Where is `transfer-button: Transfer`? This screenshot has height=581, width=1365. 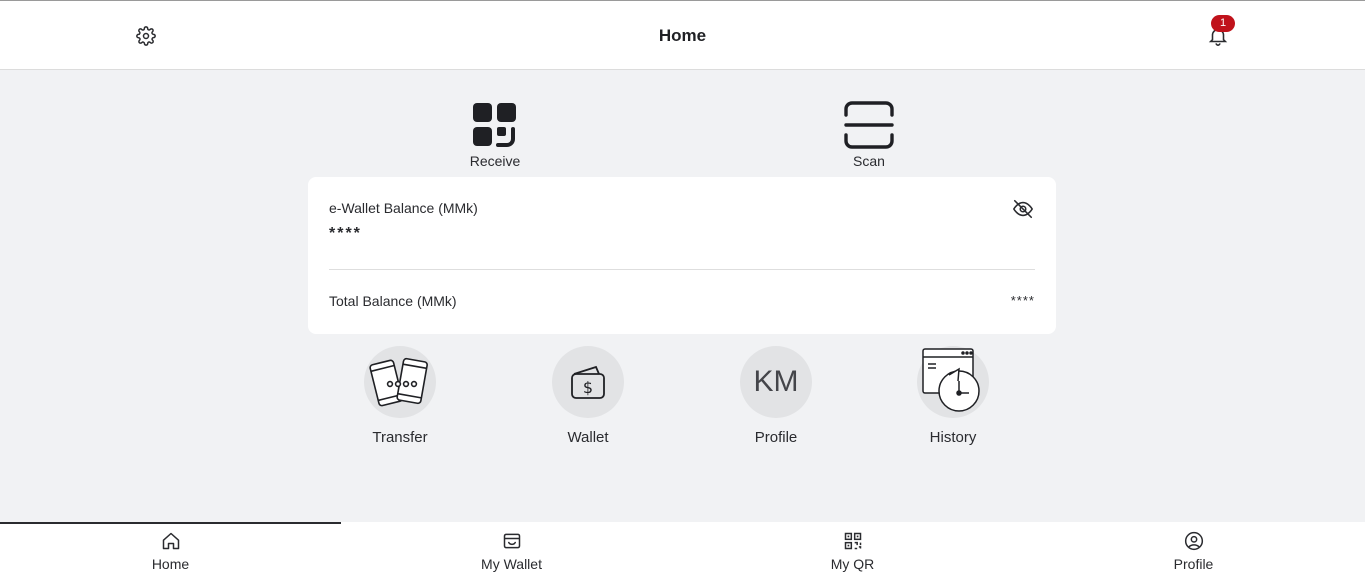 transfer-button: Transfer is located at coordinates (400, 396).